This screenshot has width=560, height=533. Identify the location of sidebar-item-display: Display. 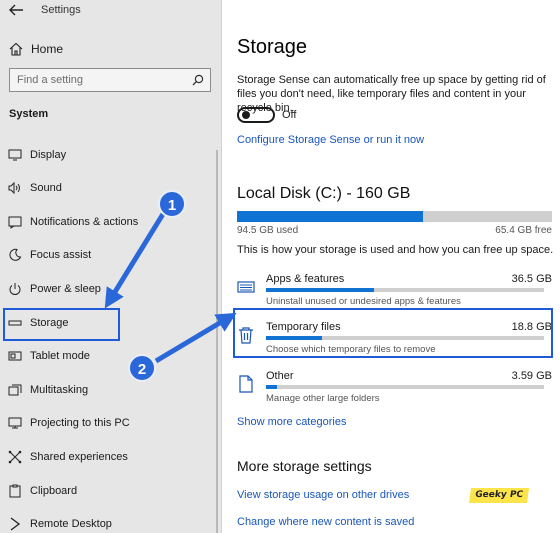
(110, 155).